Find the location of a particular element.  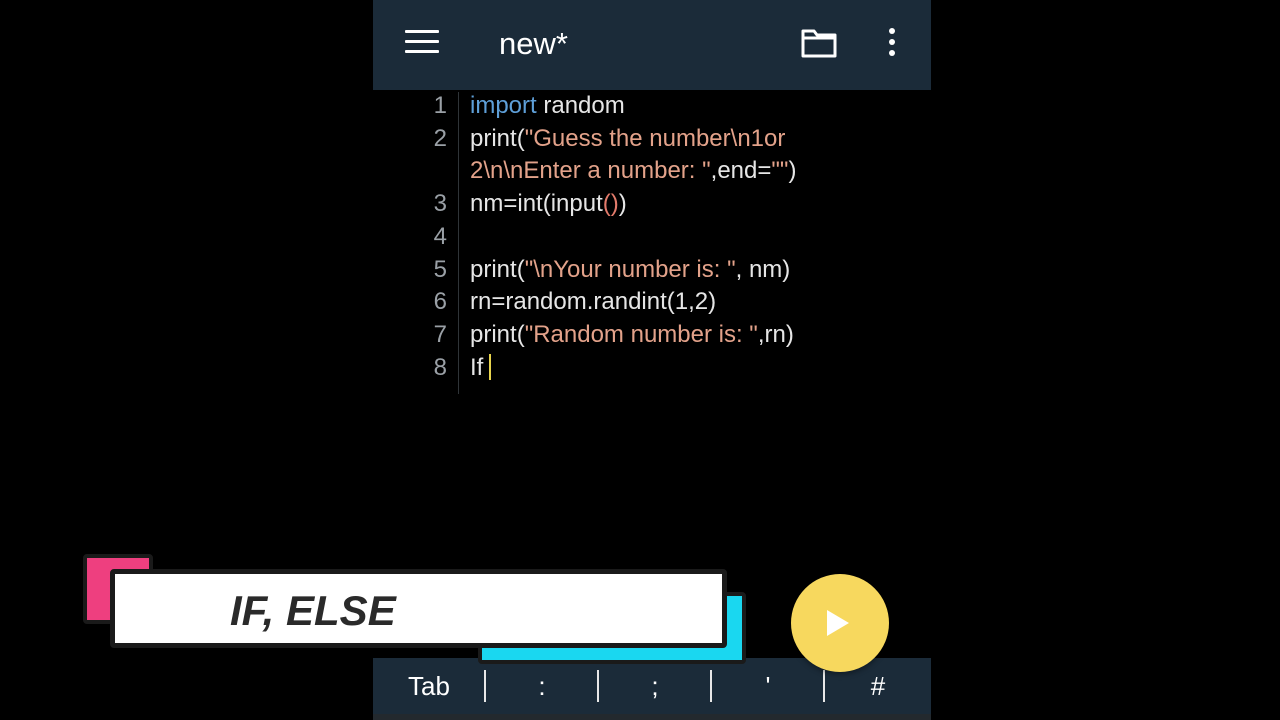

code-line: print("Random number is: ",rn) is located at coordinates (632, 335).